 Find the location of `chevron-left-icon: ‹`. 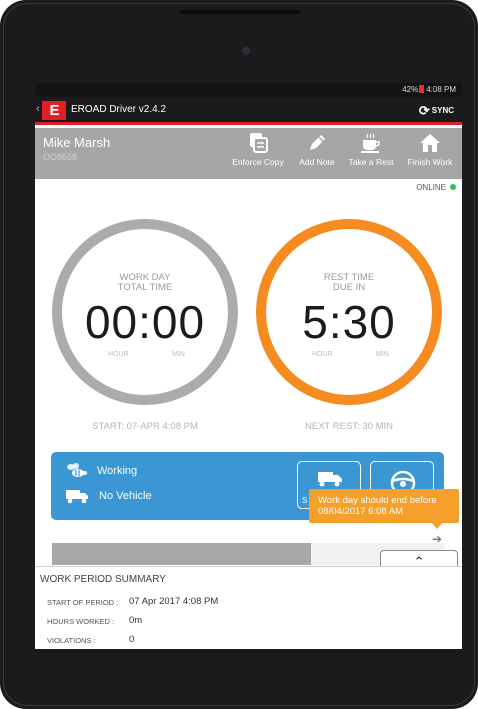

chevron-left-icon: ‹ is located at coordinates (38, 109).